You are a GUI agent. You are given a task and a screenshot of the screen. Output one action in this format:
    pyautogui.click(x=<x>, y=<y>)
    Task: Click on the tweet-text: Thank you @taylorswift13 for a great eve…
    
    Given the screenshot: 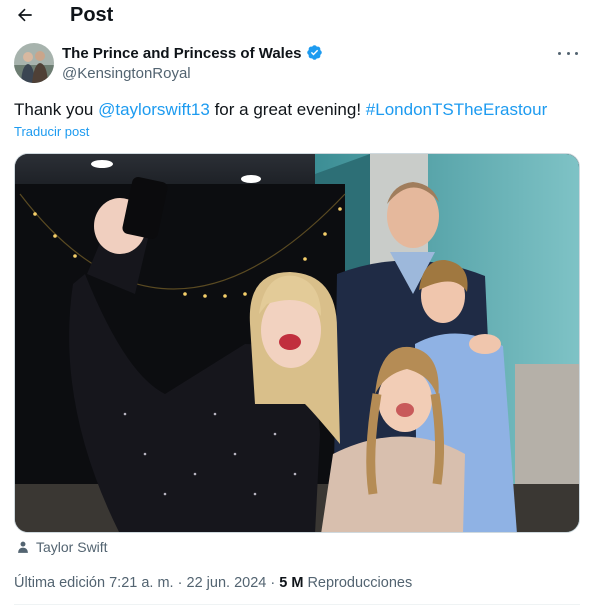 What is the action you would take?
    pyautogui.click(x=297, y=109)
    